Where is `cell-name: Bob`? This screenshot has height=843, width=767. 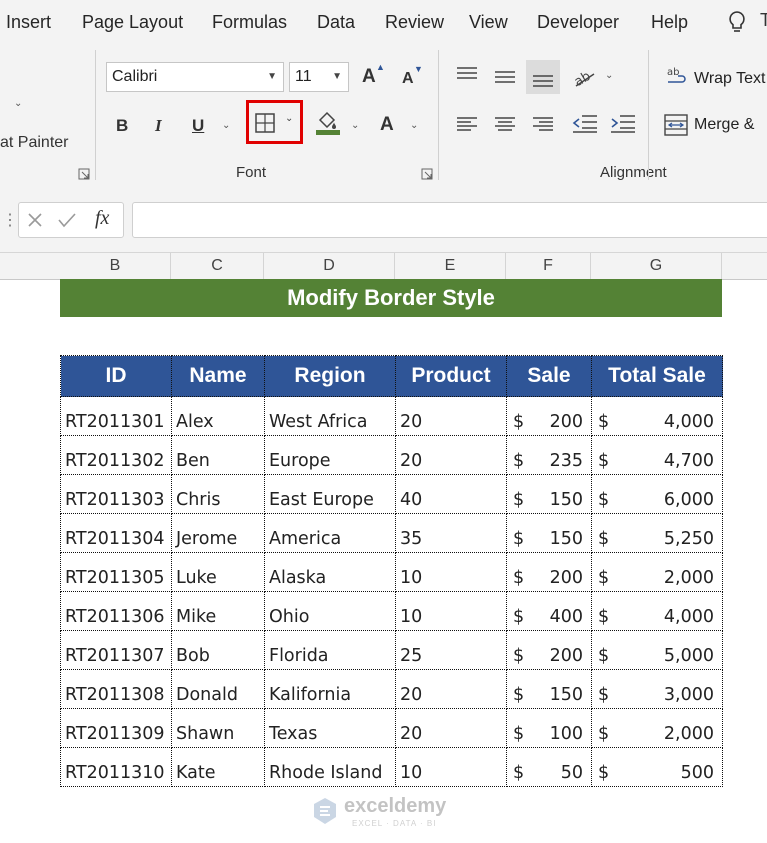 cell-name: Bob is located at coordinates (218, 650).